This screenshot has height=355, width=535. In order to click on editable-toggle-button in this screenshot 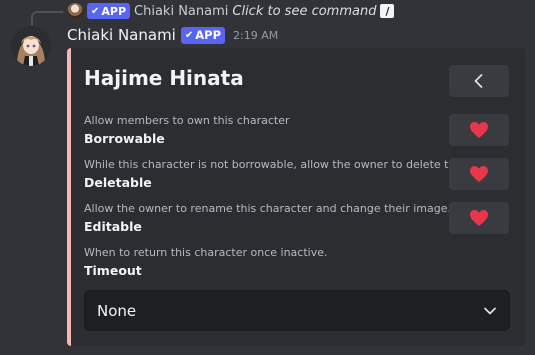, I will do `click(479, 218)`.